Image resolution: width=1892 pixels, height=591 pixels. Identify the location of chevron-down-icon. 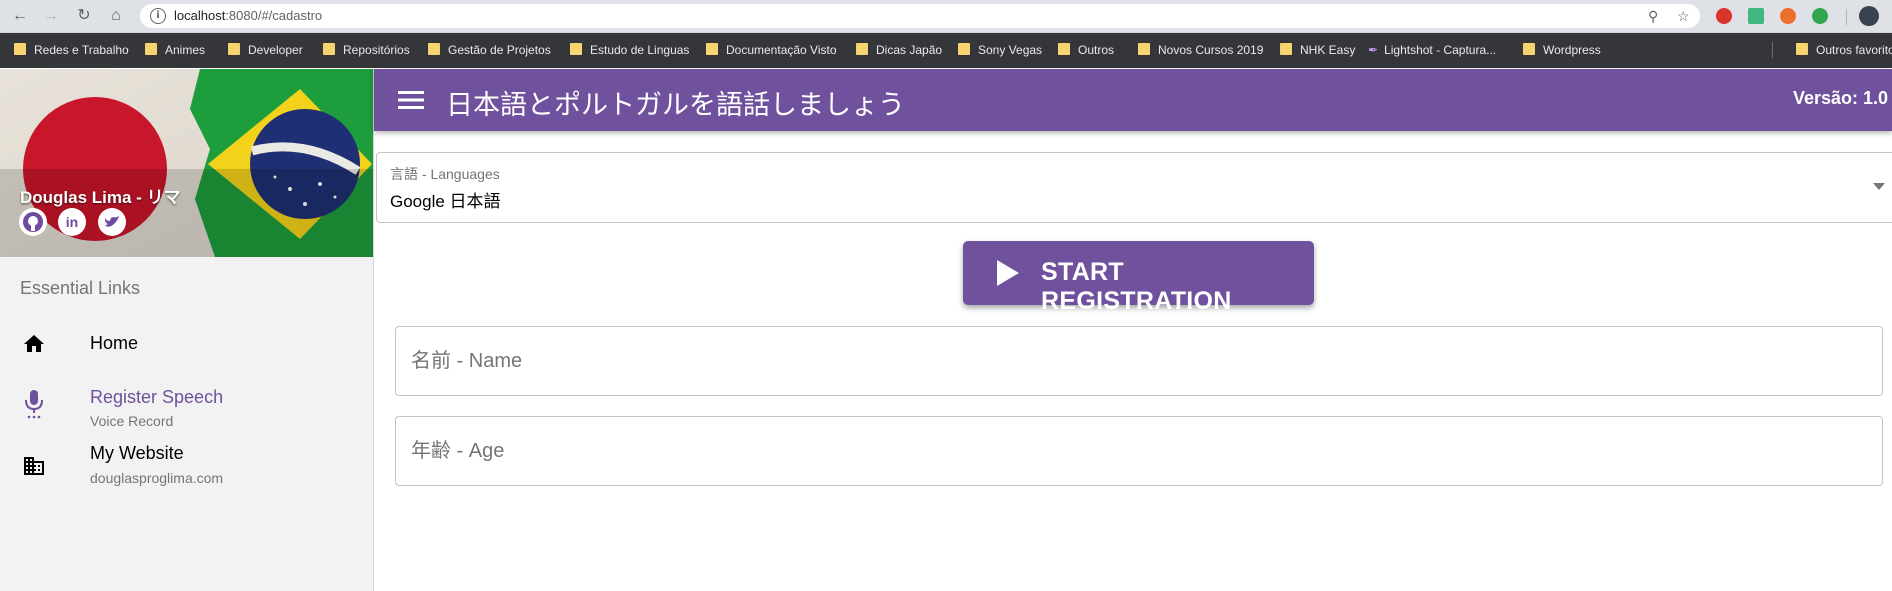
(1879, 186).